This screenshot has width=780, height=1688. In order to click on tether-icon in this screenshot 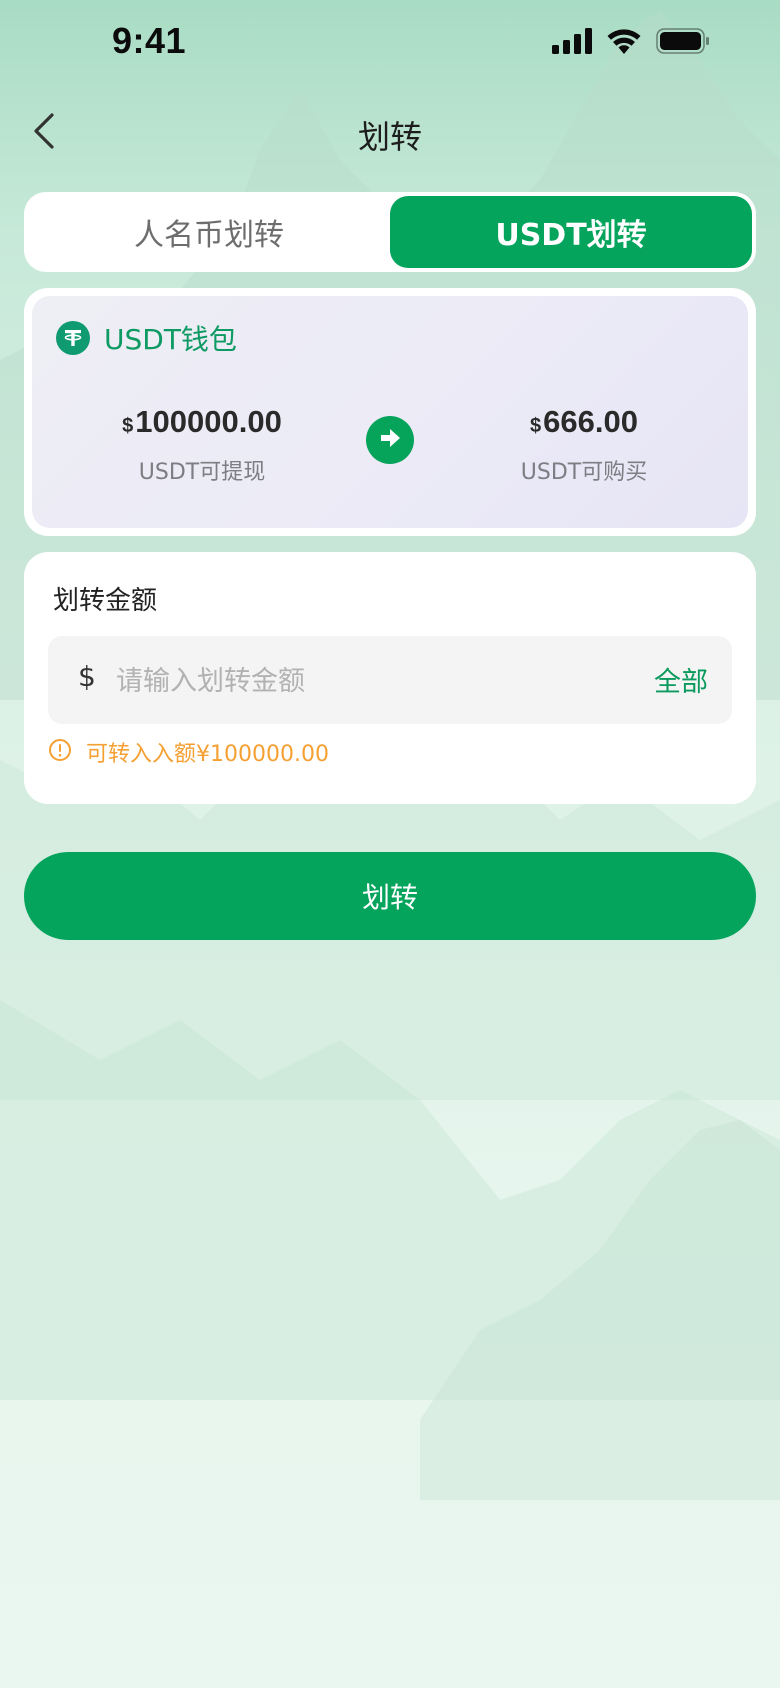, I will do `click(73, 338)`.